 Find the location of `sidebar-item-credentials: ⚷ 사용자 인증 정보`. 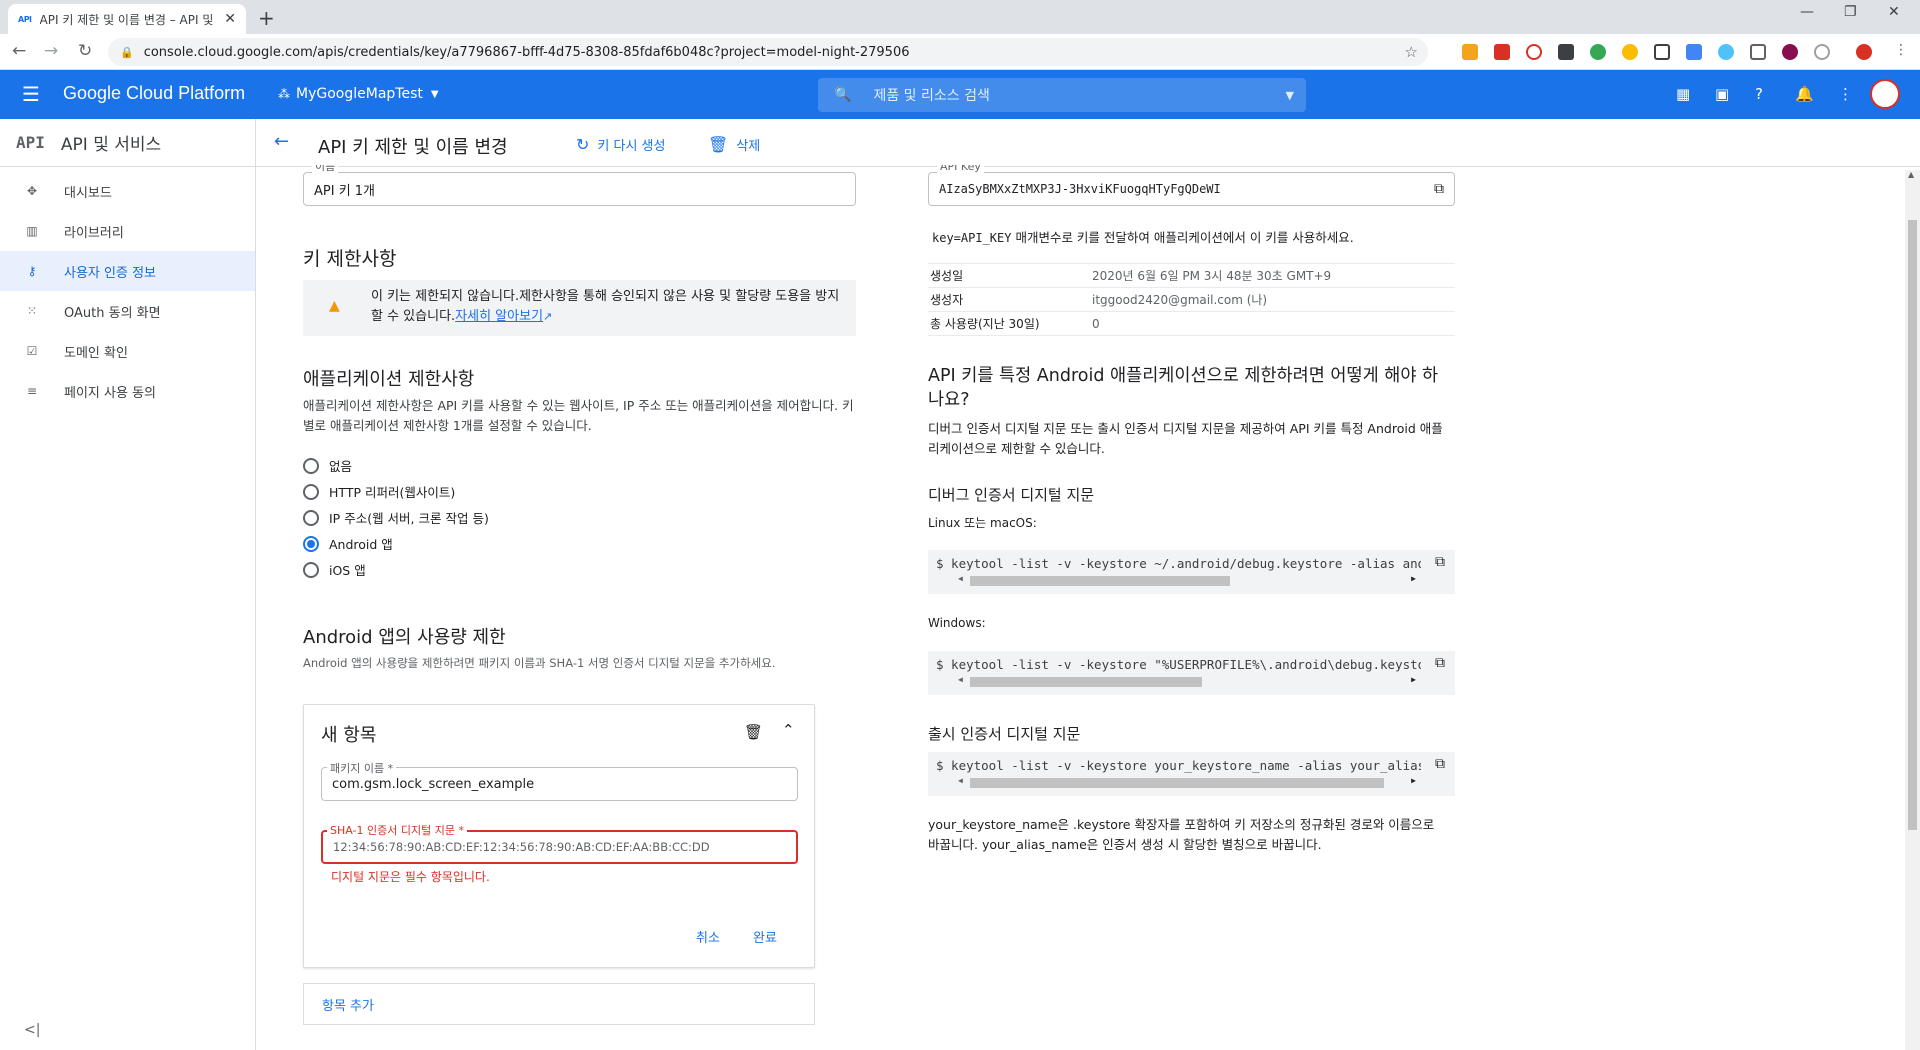

sidebar-item-credentials: ⚷ 사용자 인증 정보 is located at coordinates (127, 271).